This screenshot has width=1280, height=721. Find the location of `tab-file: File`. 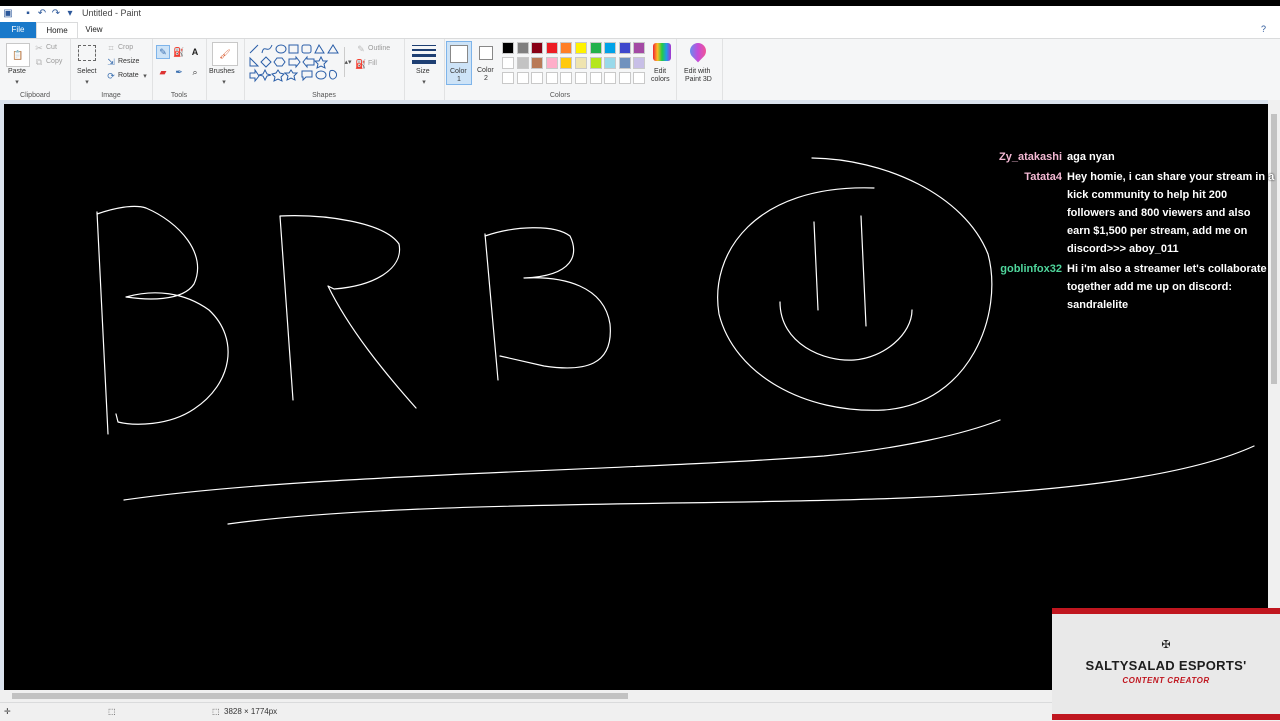

tab-file: File is located at coordinates (18, 30).